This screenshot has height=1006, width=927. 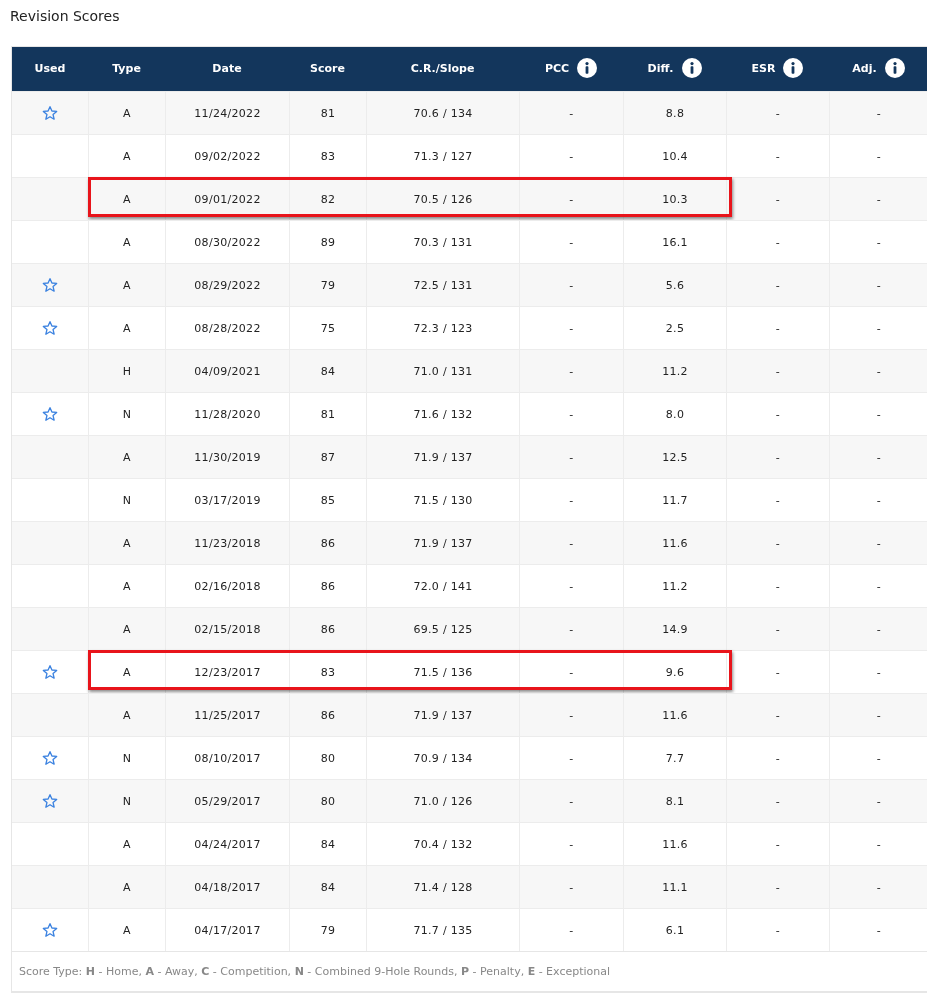 I want to click on table-cell: 71.4 / 128, so click(x=443, y=887).